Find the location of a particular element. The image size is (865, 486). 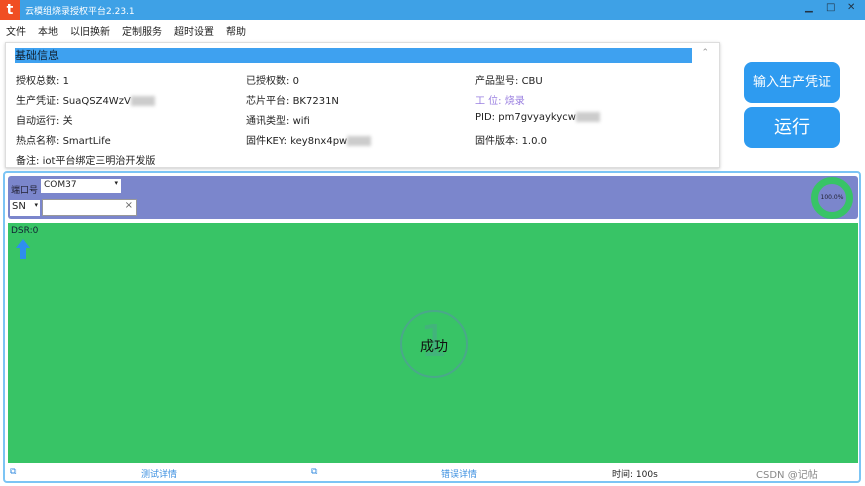

field-authorized: 已授权数: 0 is located at coordinates (272, 81).